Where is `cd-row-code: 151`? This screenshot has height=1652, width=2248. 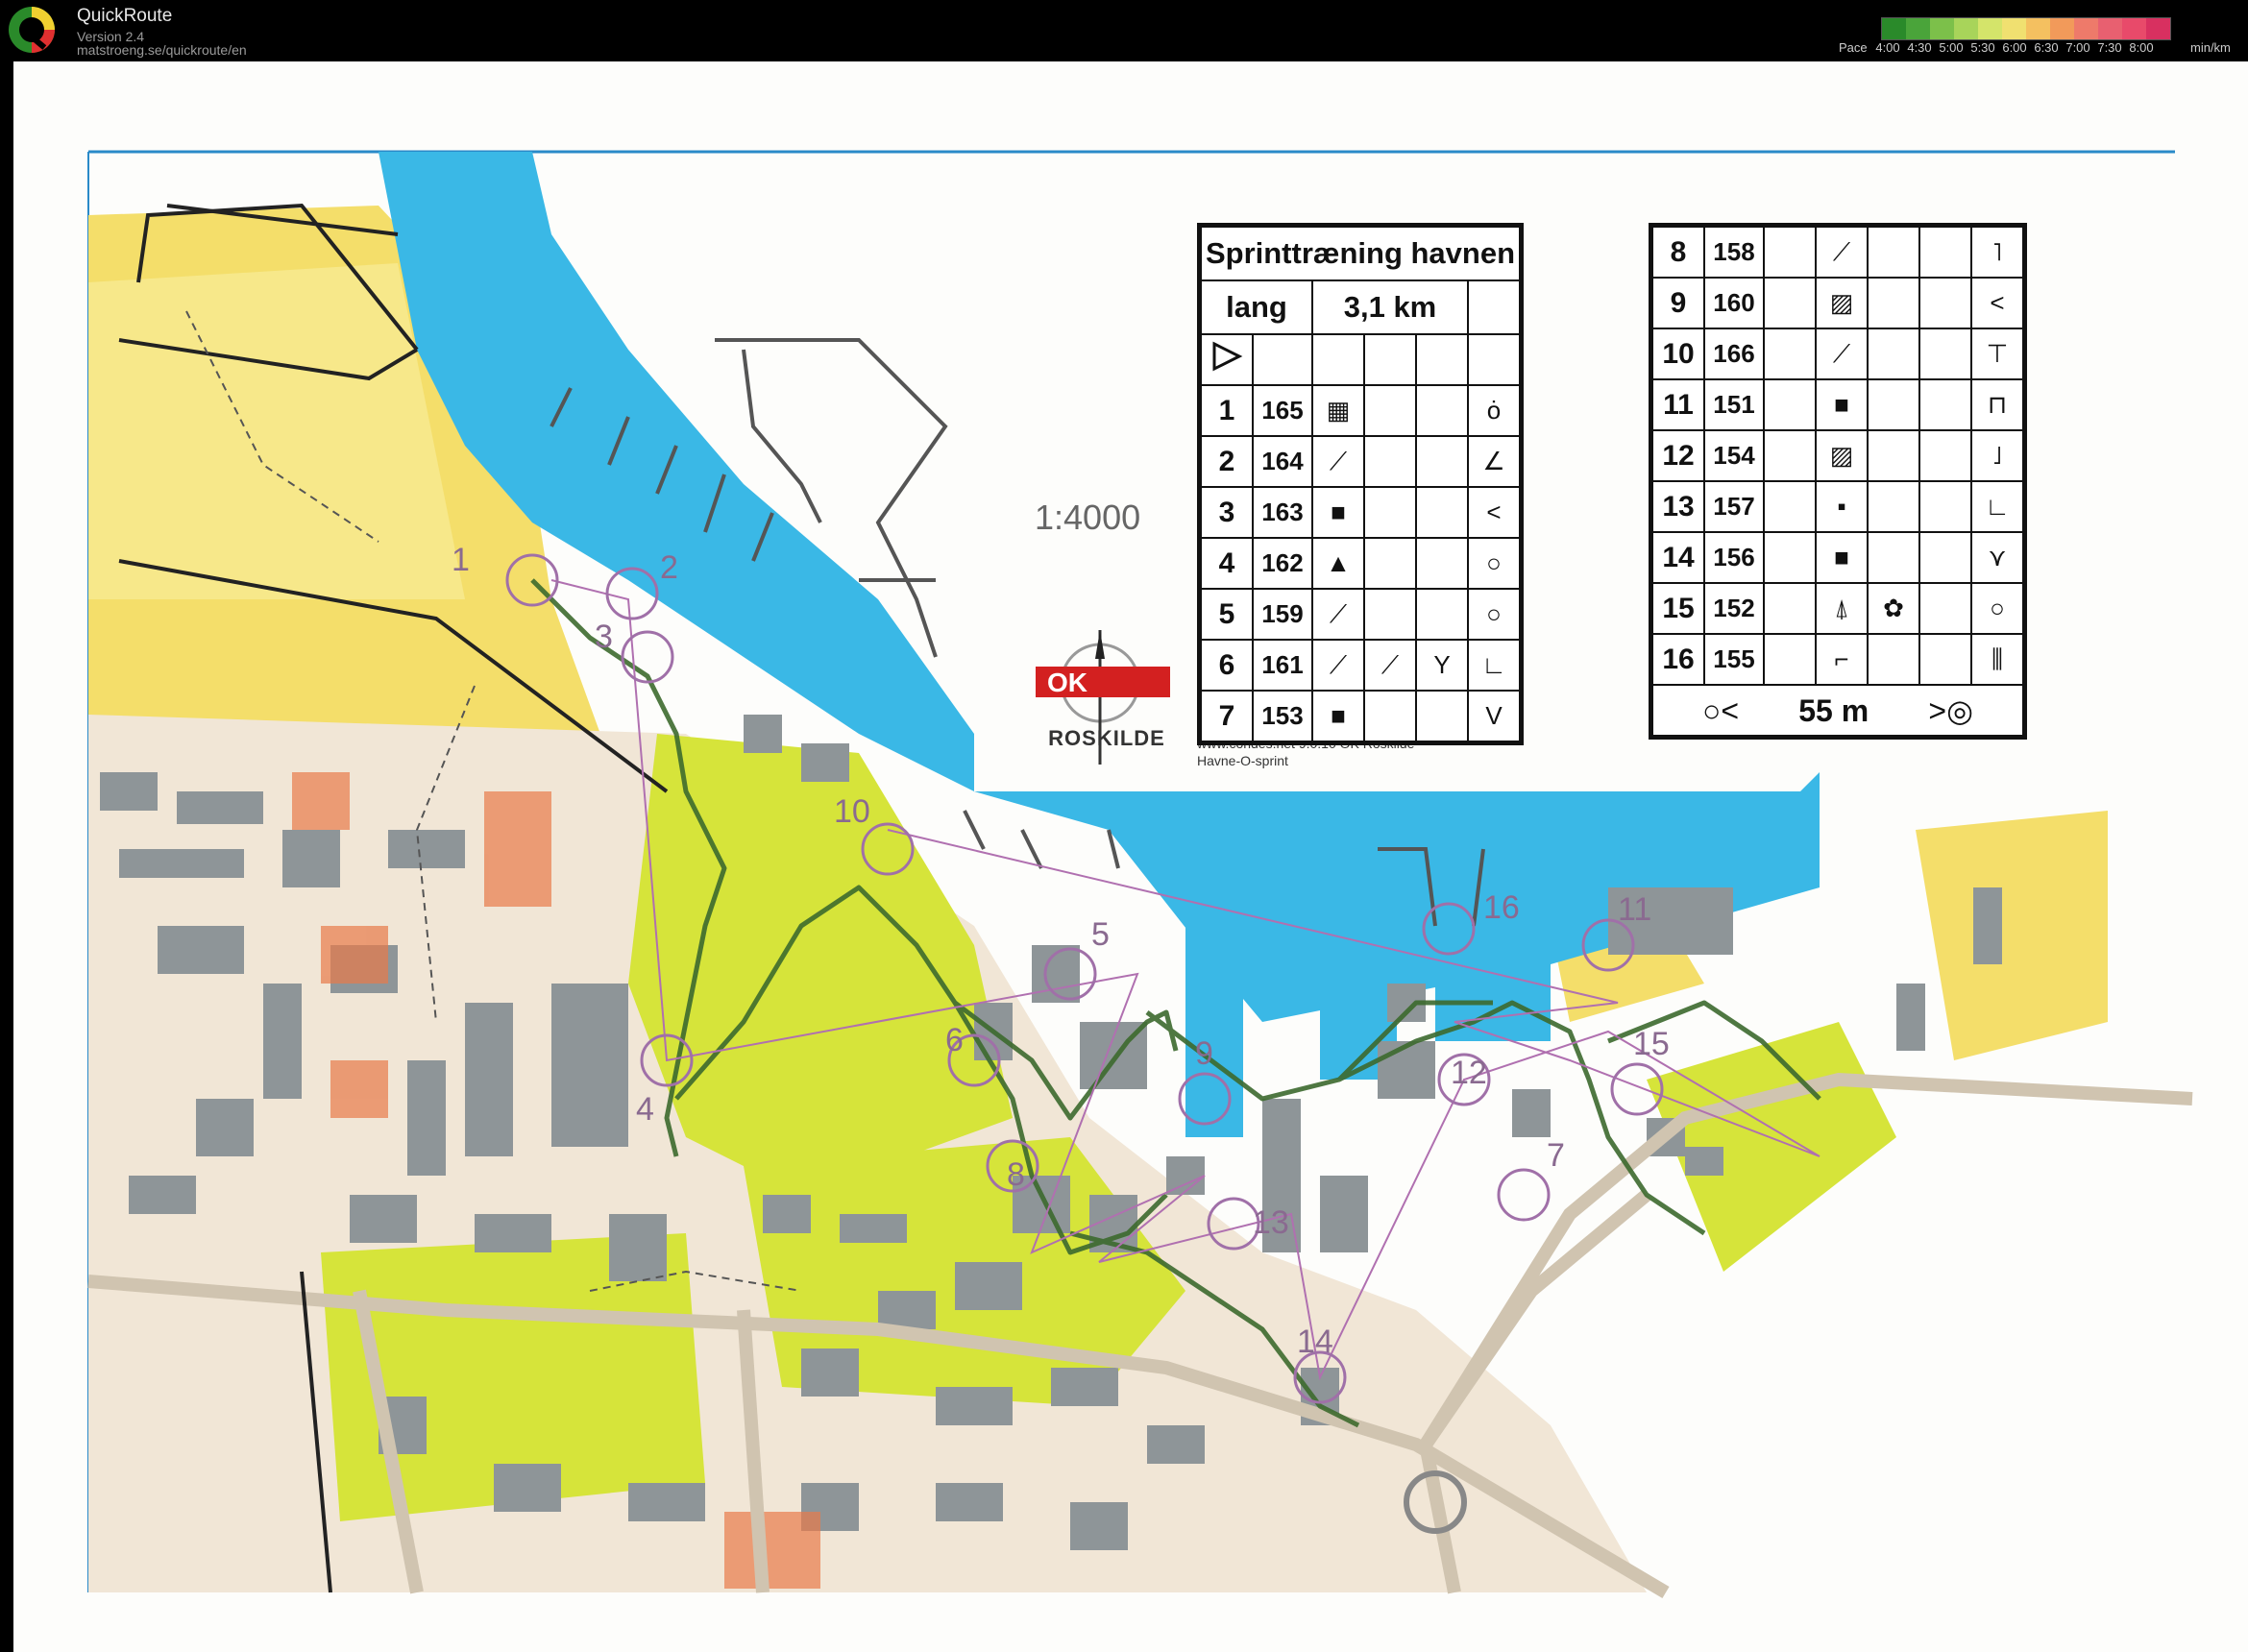
cd-row-code: 151 is located at coordinates (1734, 404).